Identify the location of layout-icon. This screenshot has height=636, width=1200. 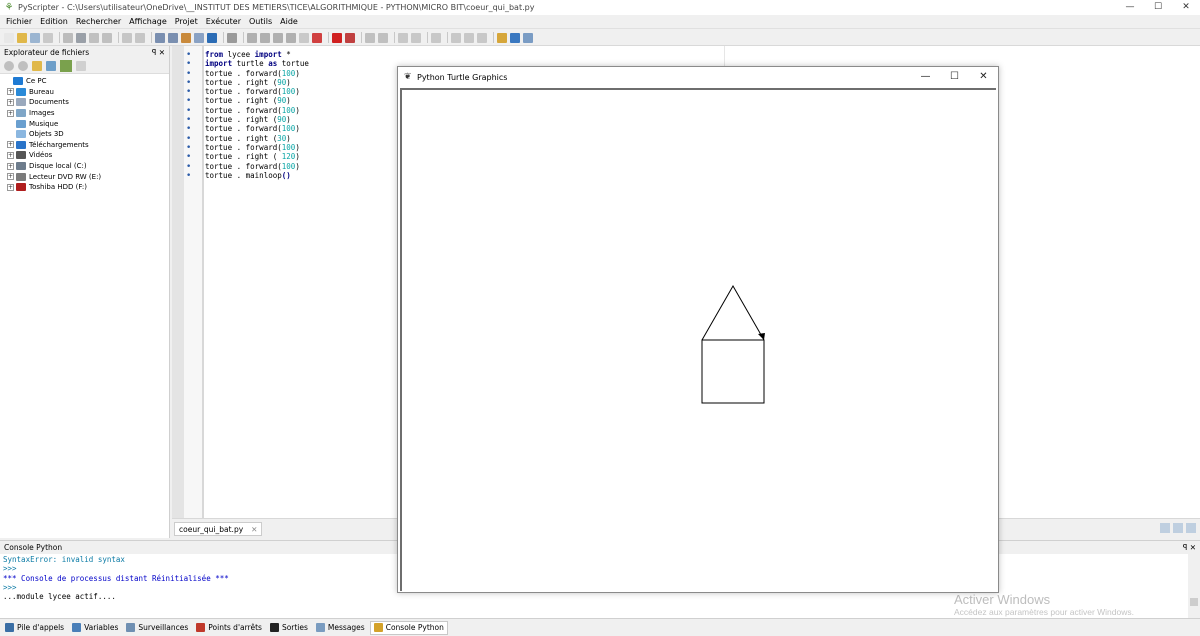
(1165, 528).